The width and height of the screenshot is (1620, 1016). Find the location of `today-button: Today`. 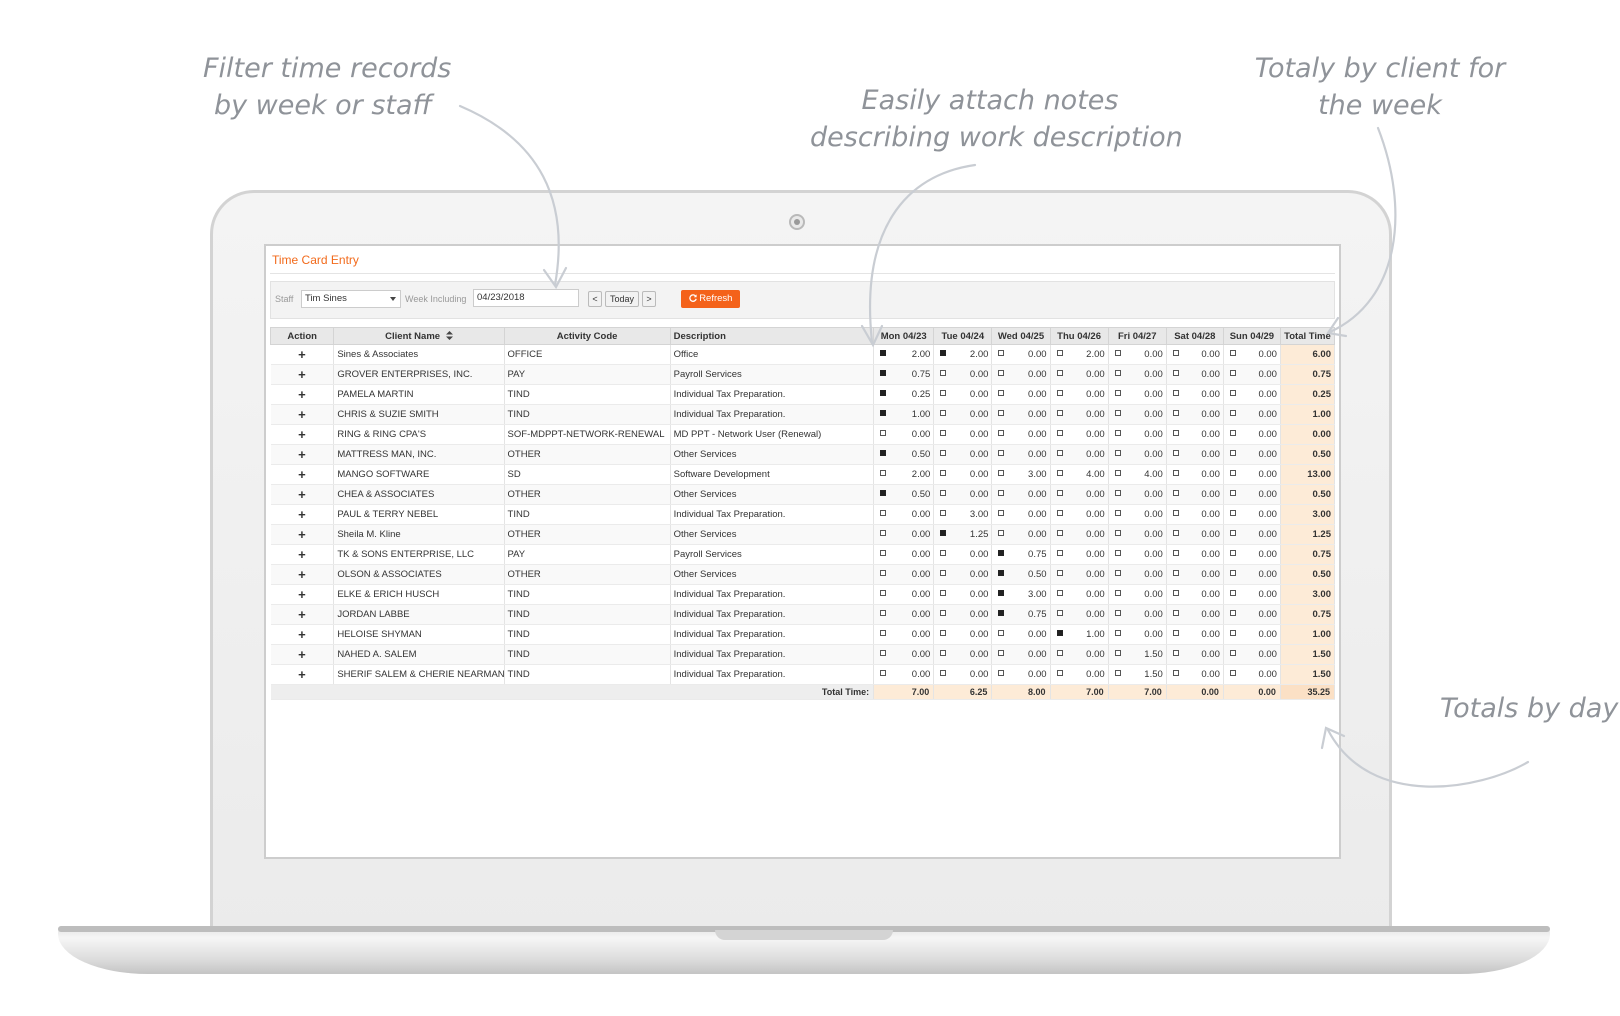

today-button: Today is located at coordinates (622, 299).